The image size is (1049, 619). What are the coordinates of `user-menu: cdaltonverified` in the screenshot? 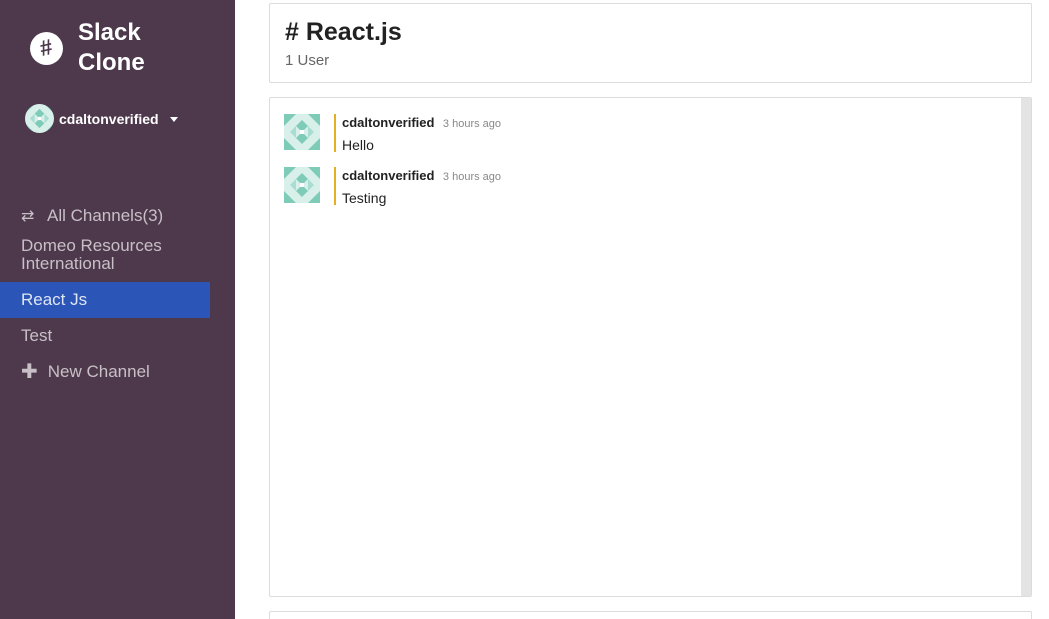 It's located at (101, 118).